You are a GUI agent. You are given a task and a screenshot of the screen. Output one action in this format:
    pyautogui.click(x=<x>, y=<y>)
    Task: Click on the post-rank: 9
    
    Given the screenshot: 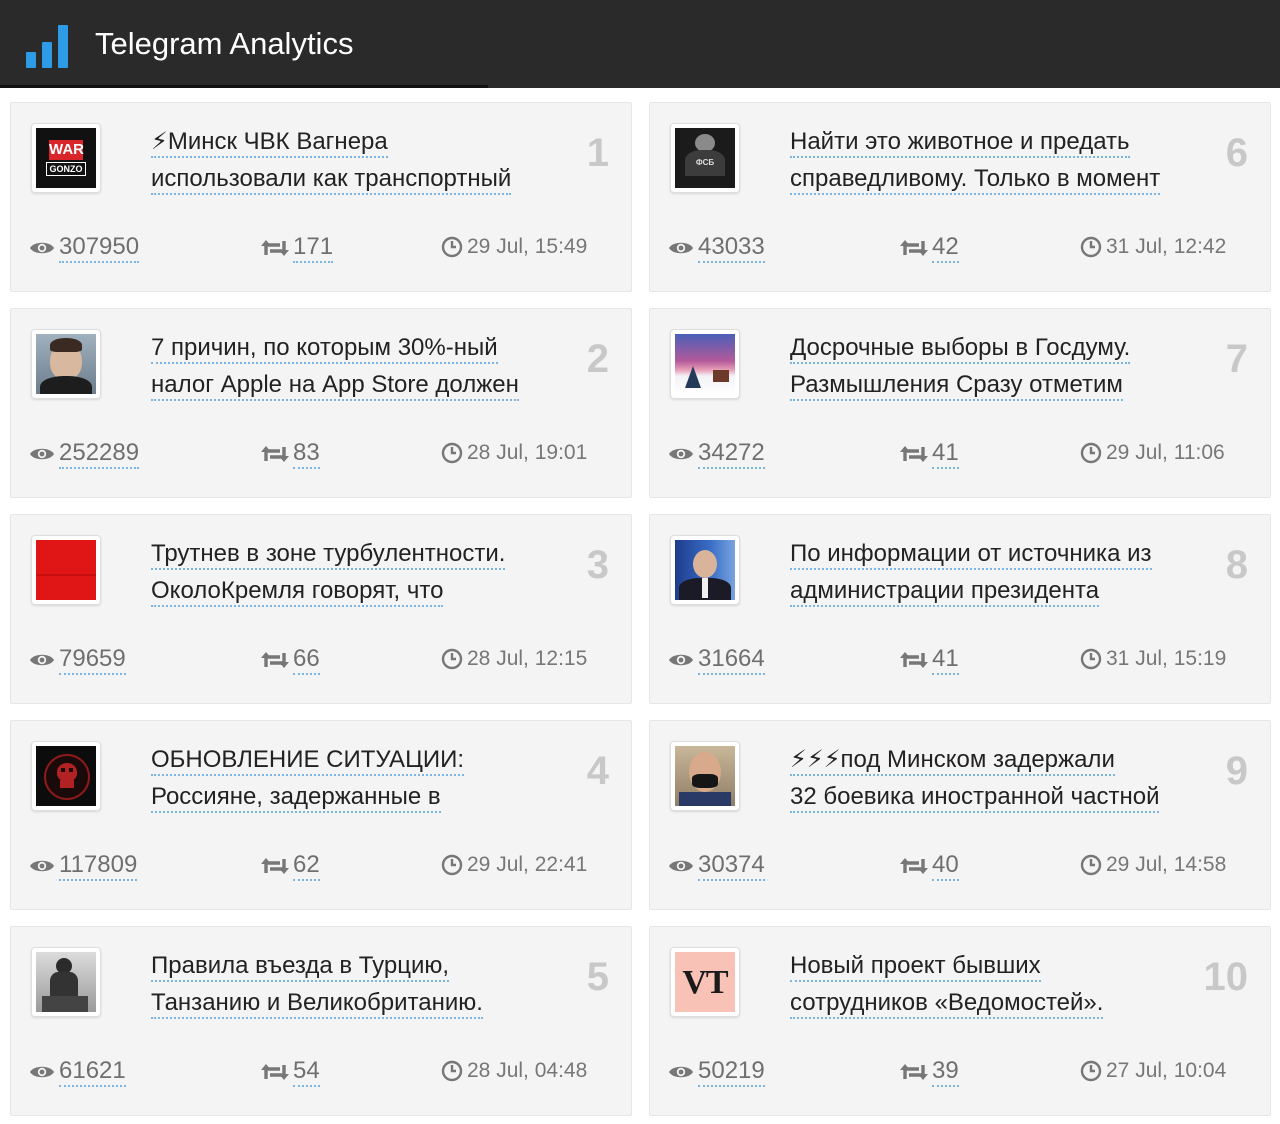 What is the action you would take?
    pyautogui.click(x=1236, y=771)
    